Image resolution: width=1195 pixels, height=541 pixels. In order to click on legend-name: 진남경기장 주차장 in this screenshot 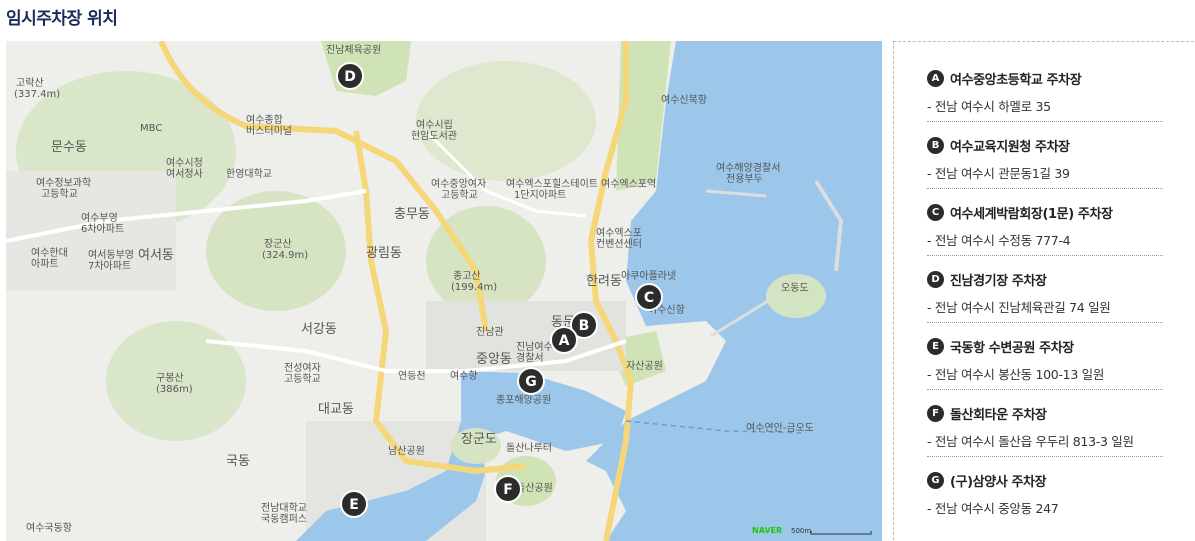, I will do `click(998, 281)`.